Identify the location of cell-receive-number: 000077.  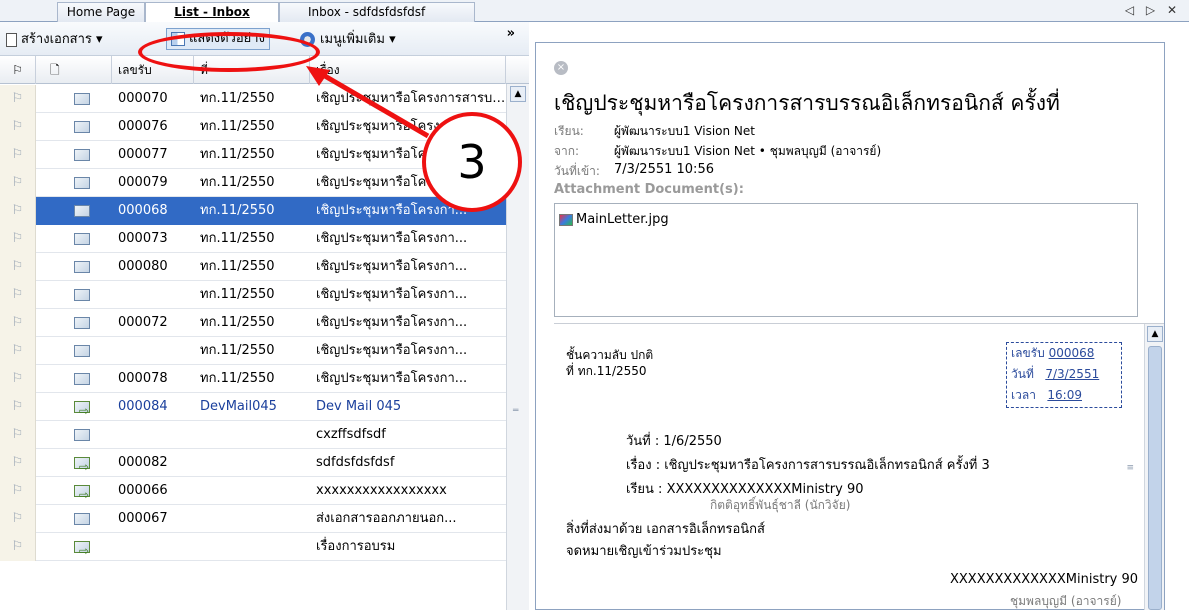
(143, 154).